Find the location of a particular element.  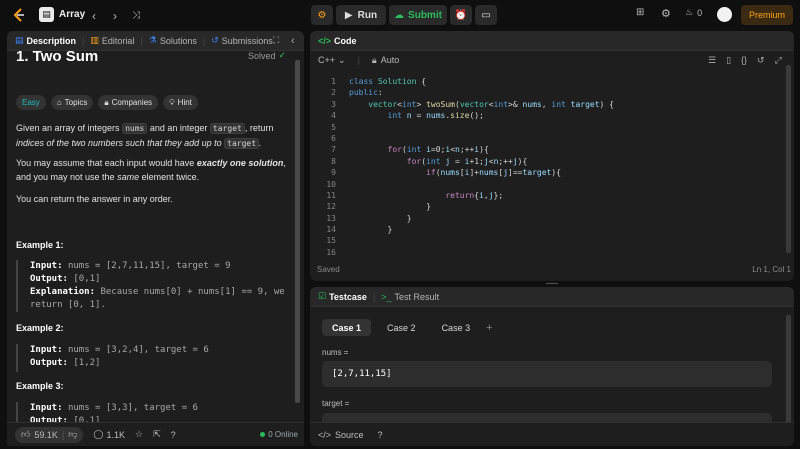

lightbulb-icon: 💡︎ is located at coordinates (172, 102).